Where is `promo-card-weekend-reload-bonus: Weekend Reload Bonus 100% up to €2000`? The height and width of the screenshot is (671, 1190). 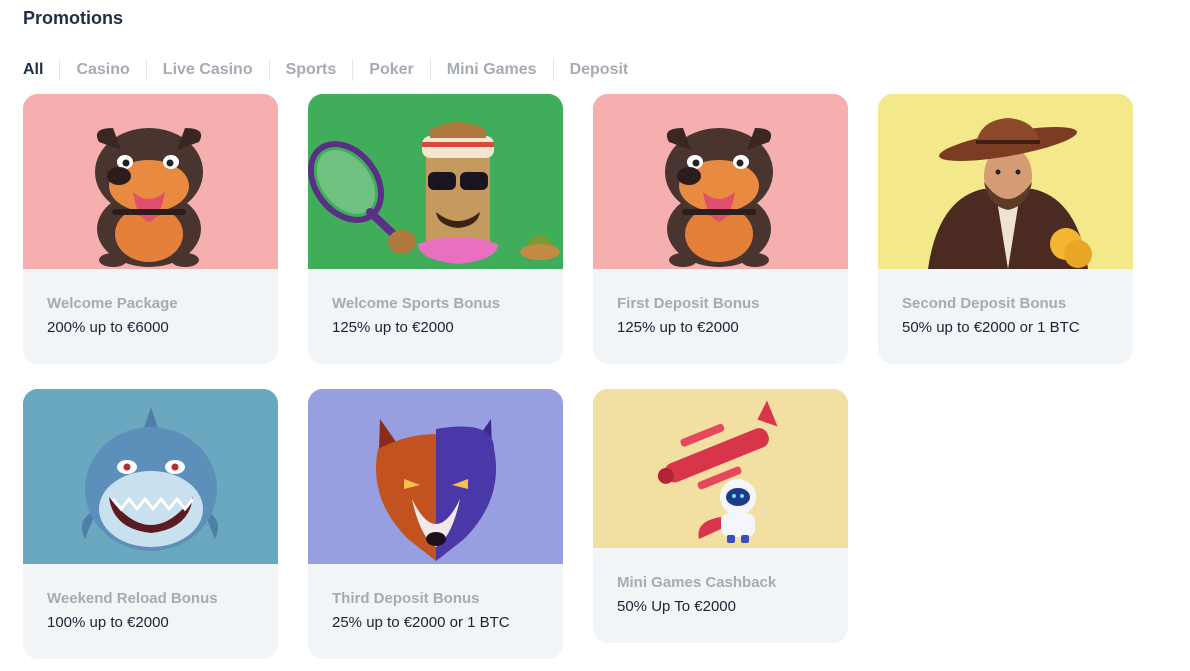
promo-card-weekend-reload-bonus: Weekend Reload Bonus 100% up to €2000 is located at coordinates (150, 524).